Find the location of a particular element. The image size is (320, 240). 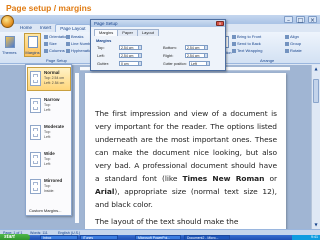

dialog-tab-margins: Margins is located at coordinates (106, 32).